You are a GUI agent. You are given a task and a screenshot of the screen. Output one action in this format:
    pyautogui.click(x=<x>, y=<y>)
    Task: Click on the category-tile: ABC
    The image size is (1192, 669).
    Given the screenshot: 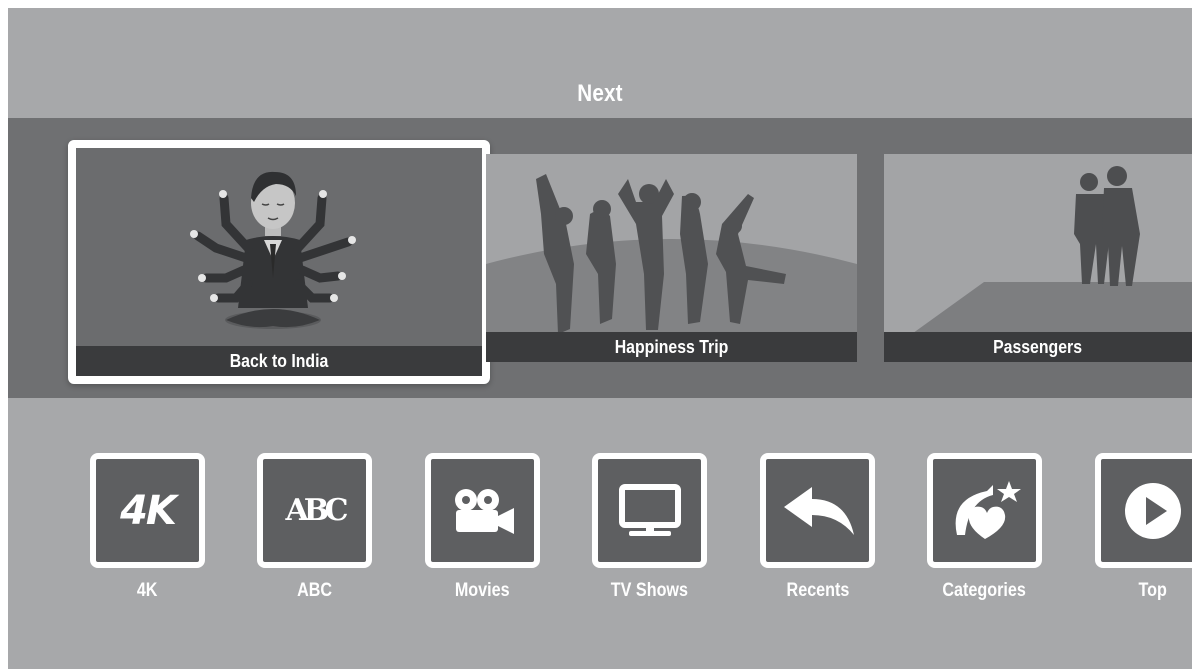 What is the action you would take?
    pyautogui.click(x=314, y=510)
    